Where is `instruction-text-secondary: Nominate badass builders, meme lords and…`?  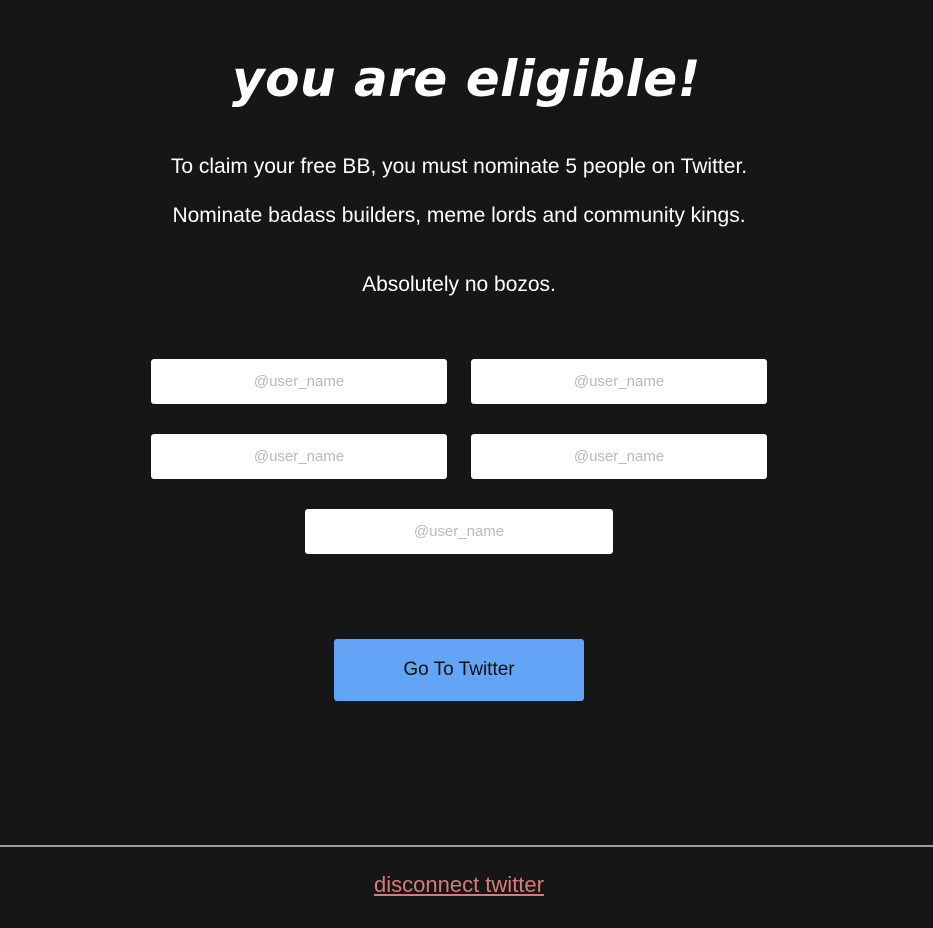 instruction-text-secondary: Nominate badass builders, meme lords and… is located at coordinates (459, 215).